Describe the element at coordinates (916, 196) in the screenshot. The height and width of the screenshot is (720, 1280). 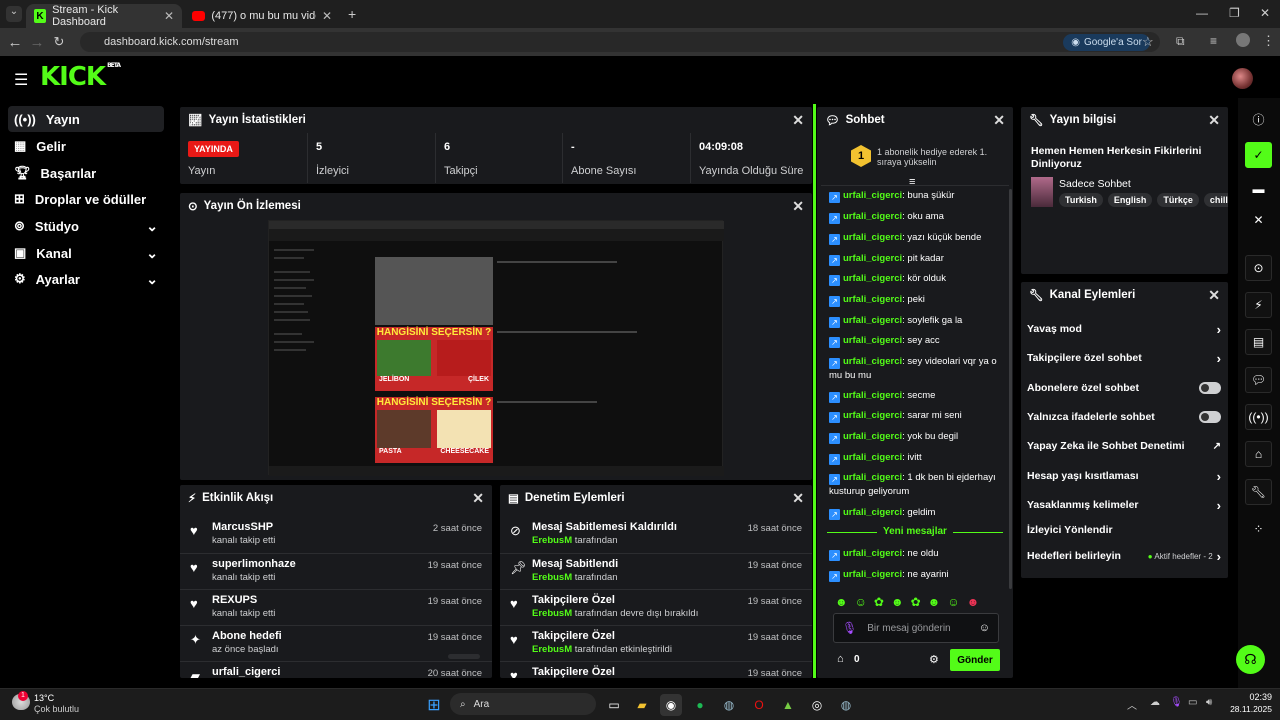
I see `chat-message: ↗ urfali_cigerci: buna şükür` at that location.